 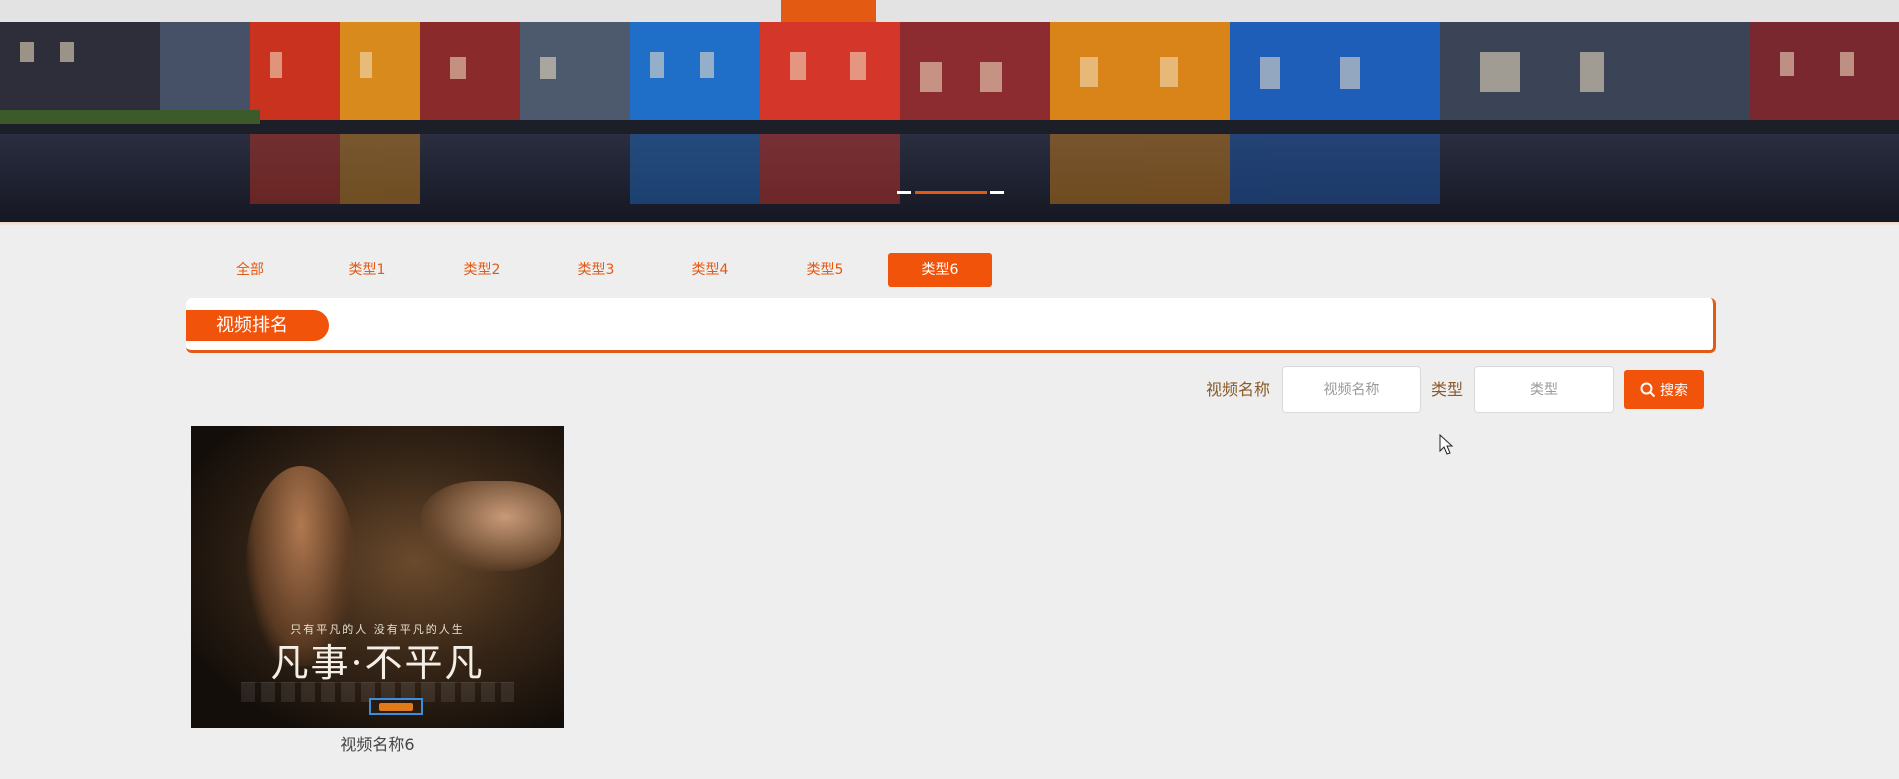 What do you see at coordinates (940, 270) in the screenshot?
I see `tab-type6: 类型6` at bounding box center [940, 270].